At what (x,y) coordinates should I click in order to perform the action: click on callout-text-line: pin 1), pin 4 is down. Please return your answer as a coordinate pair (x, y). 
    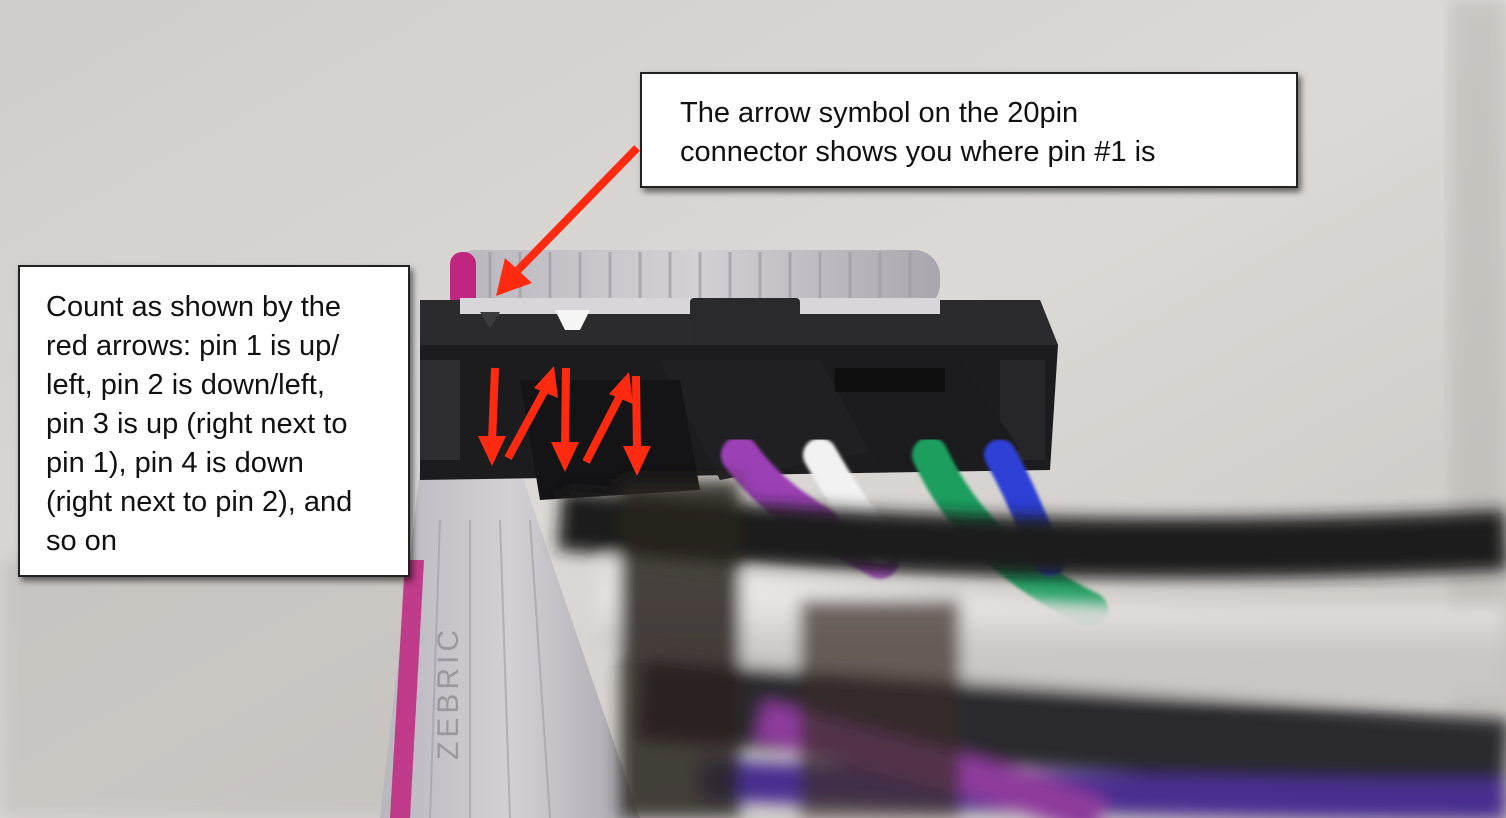
    Looking at the image, I should click on (175, 463).